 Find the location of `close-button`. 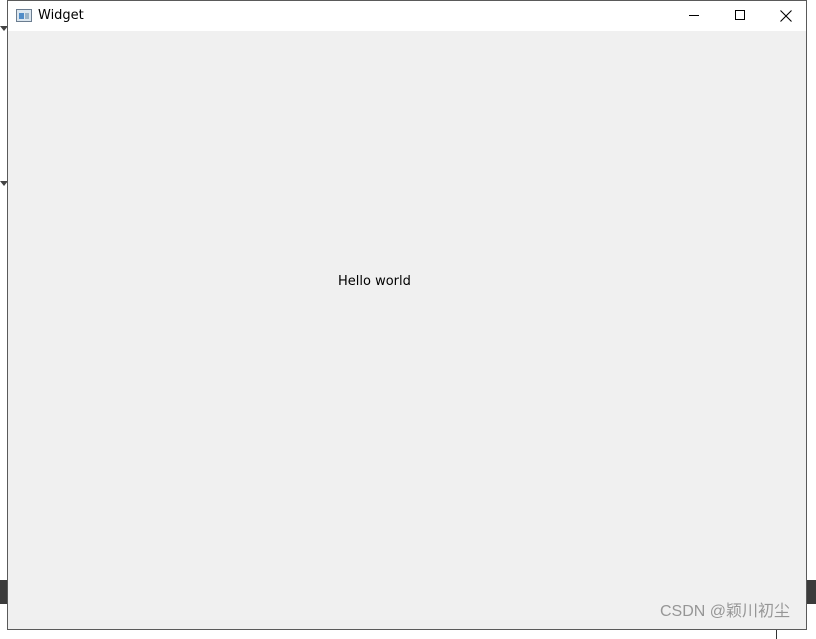

close-button is located at coordinates (786, 16).